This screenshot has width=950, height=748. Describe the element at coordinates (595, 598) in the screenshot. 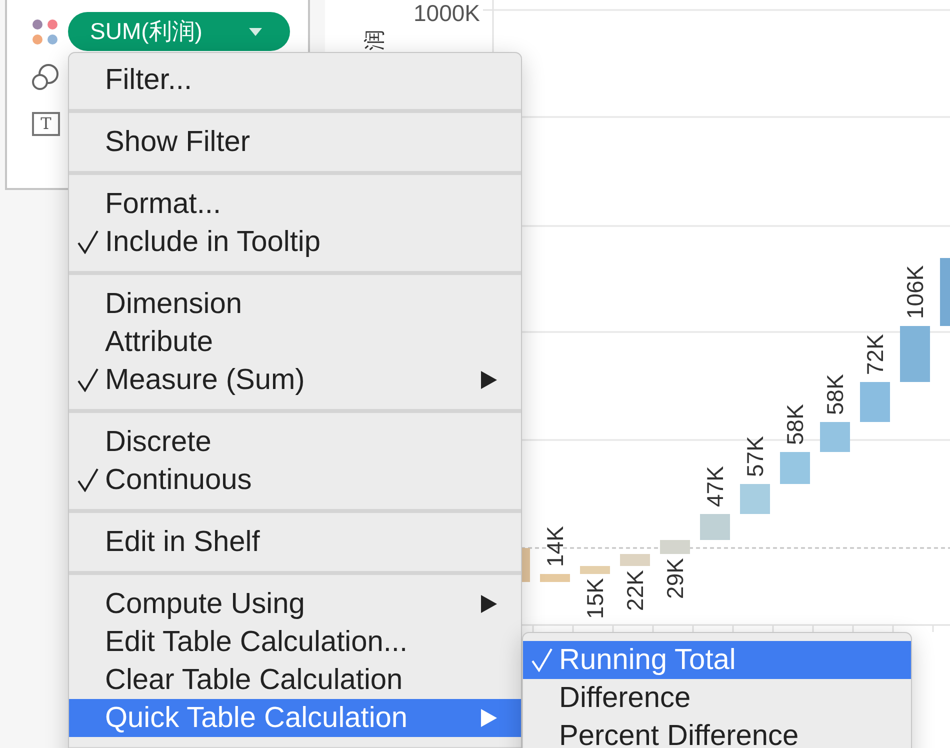

I see `bar-value-label: 15K` at that location.